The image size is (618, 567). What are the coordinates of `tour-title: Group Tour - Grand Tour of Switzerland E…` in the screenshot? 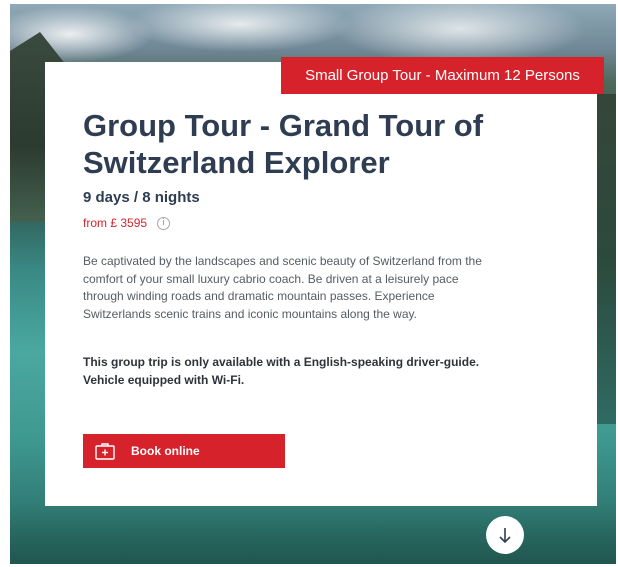 It's located at (283, 144).